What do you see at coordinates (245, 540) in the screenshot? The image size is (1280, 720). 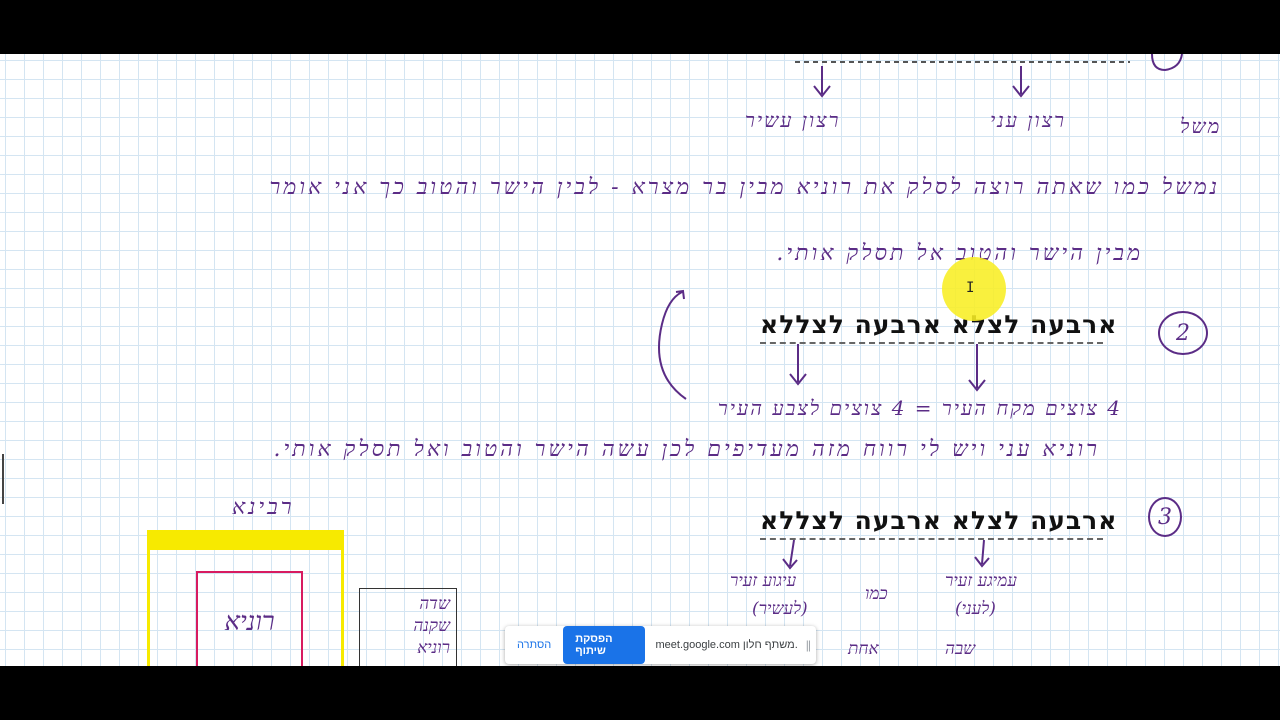 I see `yellow-field-band` at bounding box center [245, 540].